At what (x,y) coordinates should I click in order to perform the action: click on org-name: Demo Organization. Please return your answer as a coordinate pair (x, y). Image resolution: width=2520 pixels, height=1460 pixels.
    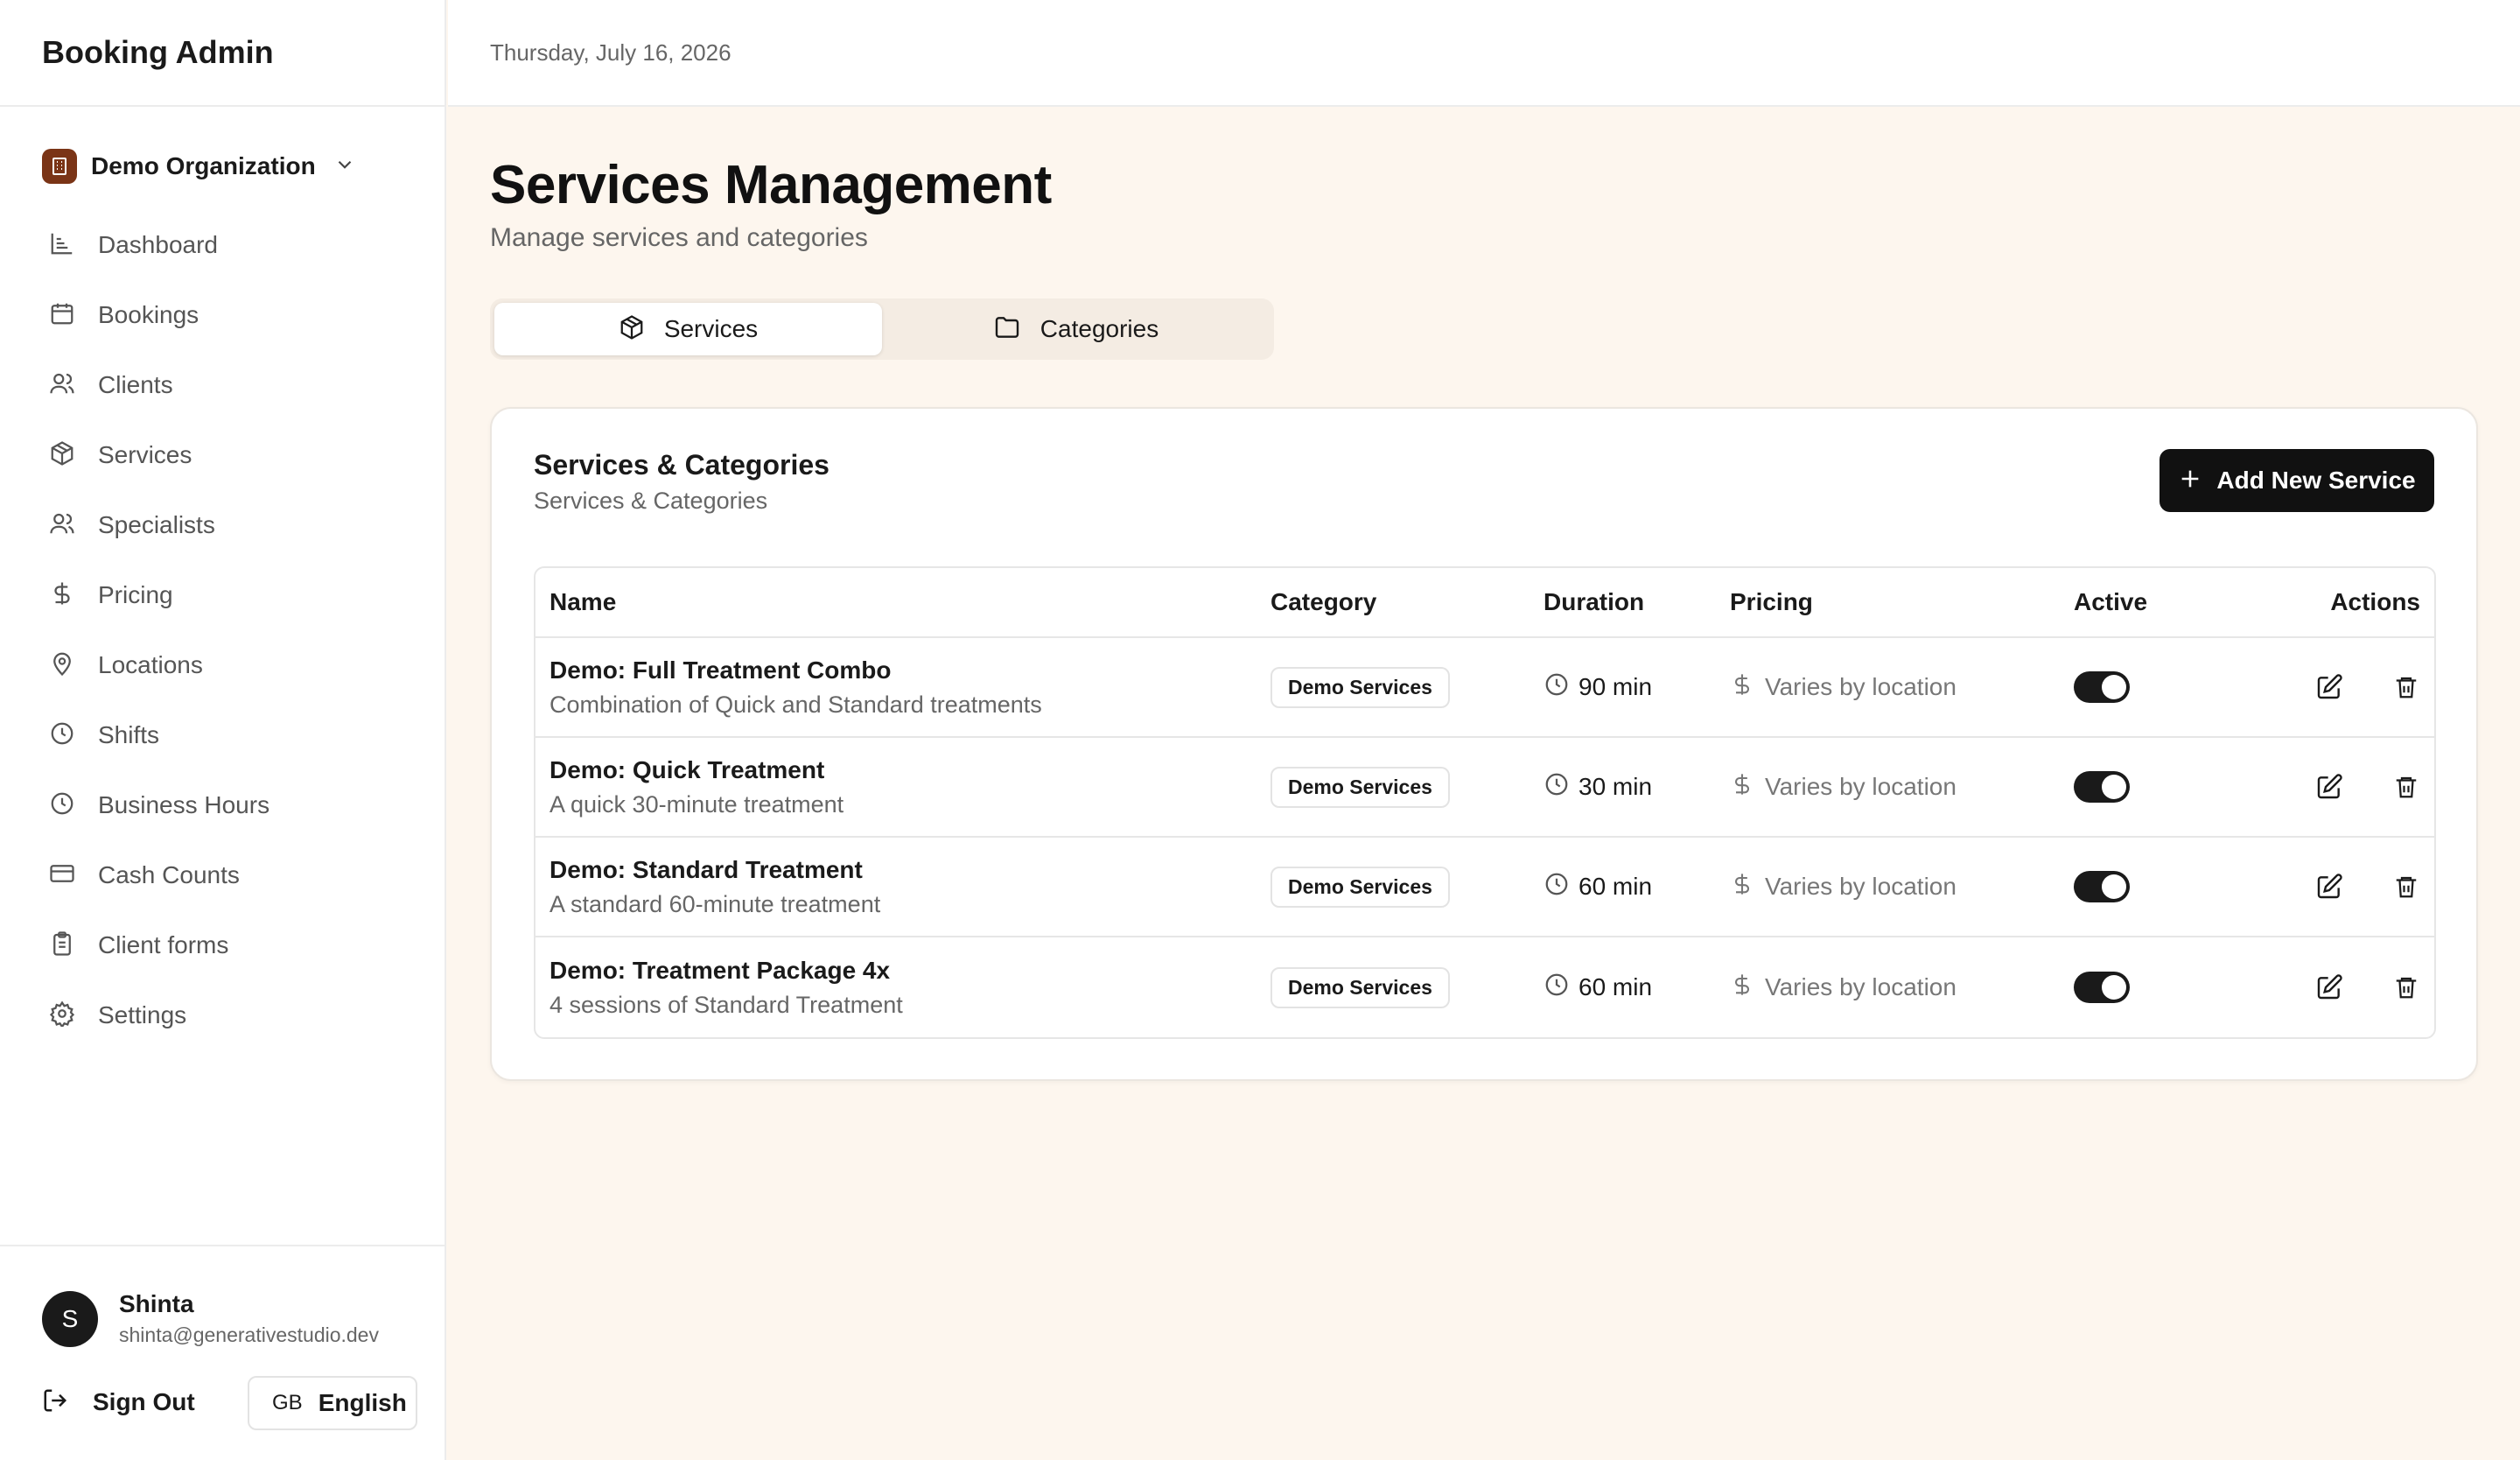
    Looking at the image, I should click on (203, 165).